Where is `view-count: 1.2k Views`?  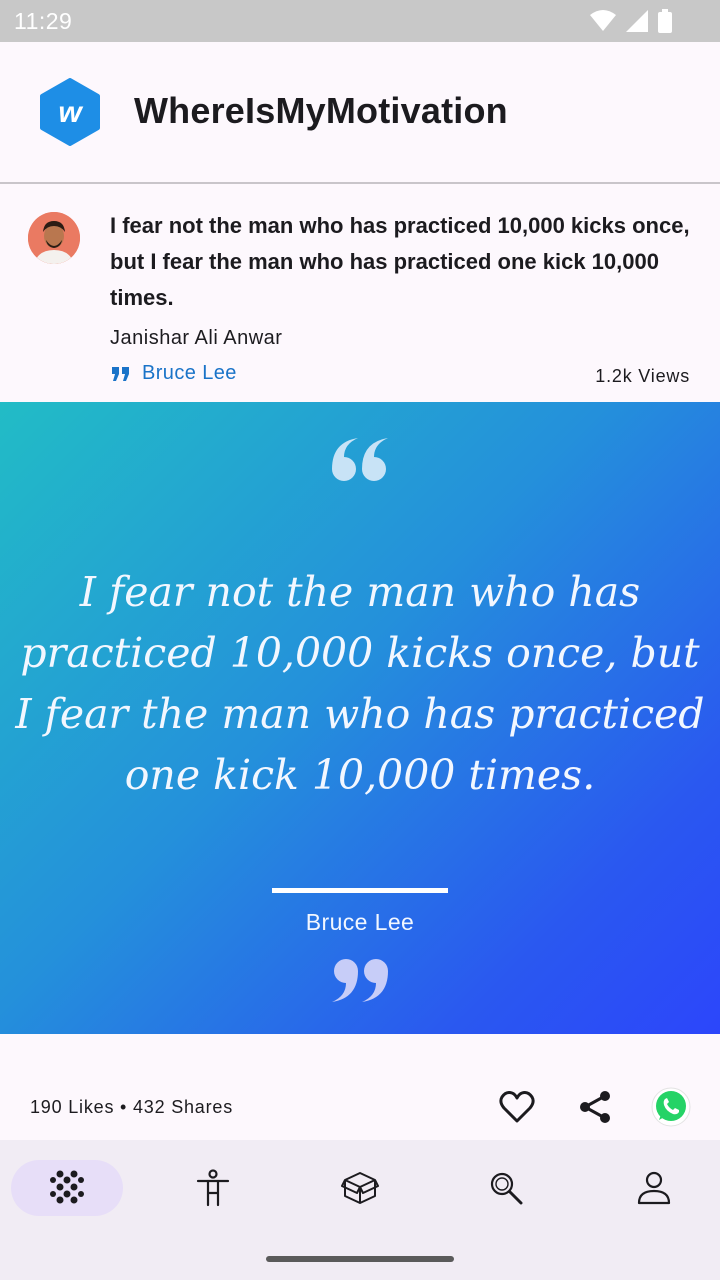
view-count: 1.2k Views is located at coordinates (642, 376).